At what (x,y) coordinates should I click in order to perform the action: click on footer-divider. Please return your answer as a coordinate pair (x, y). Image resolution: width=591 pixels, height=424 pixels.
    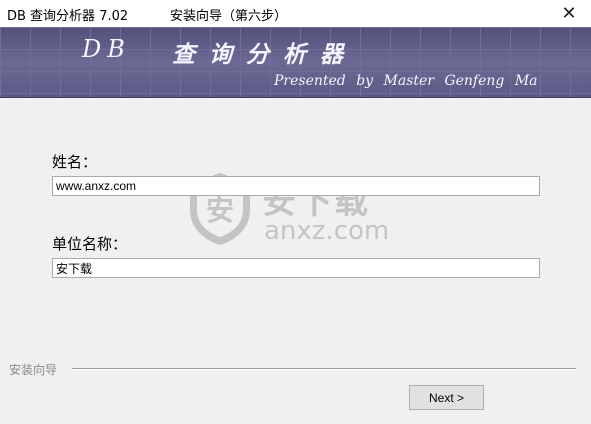
    Looking at the image, I should click on (324, 369).